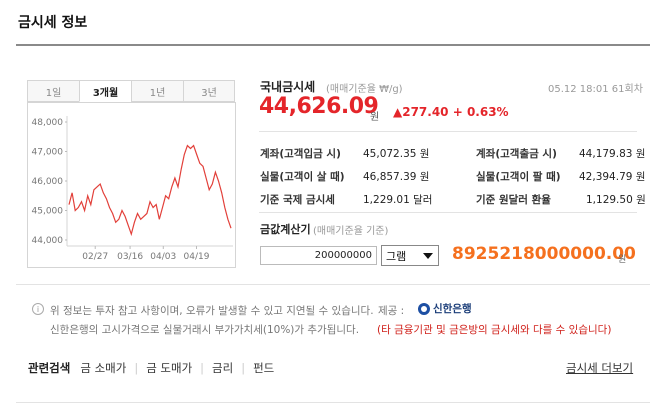 The width and height of the screenshot is (666, 416). I want to click on detail-value-account-withdraw: 44,179.83 원, so click(612, 154).